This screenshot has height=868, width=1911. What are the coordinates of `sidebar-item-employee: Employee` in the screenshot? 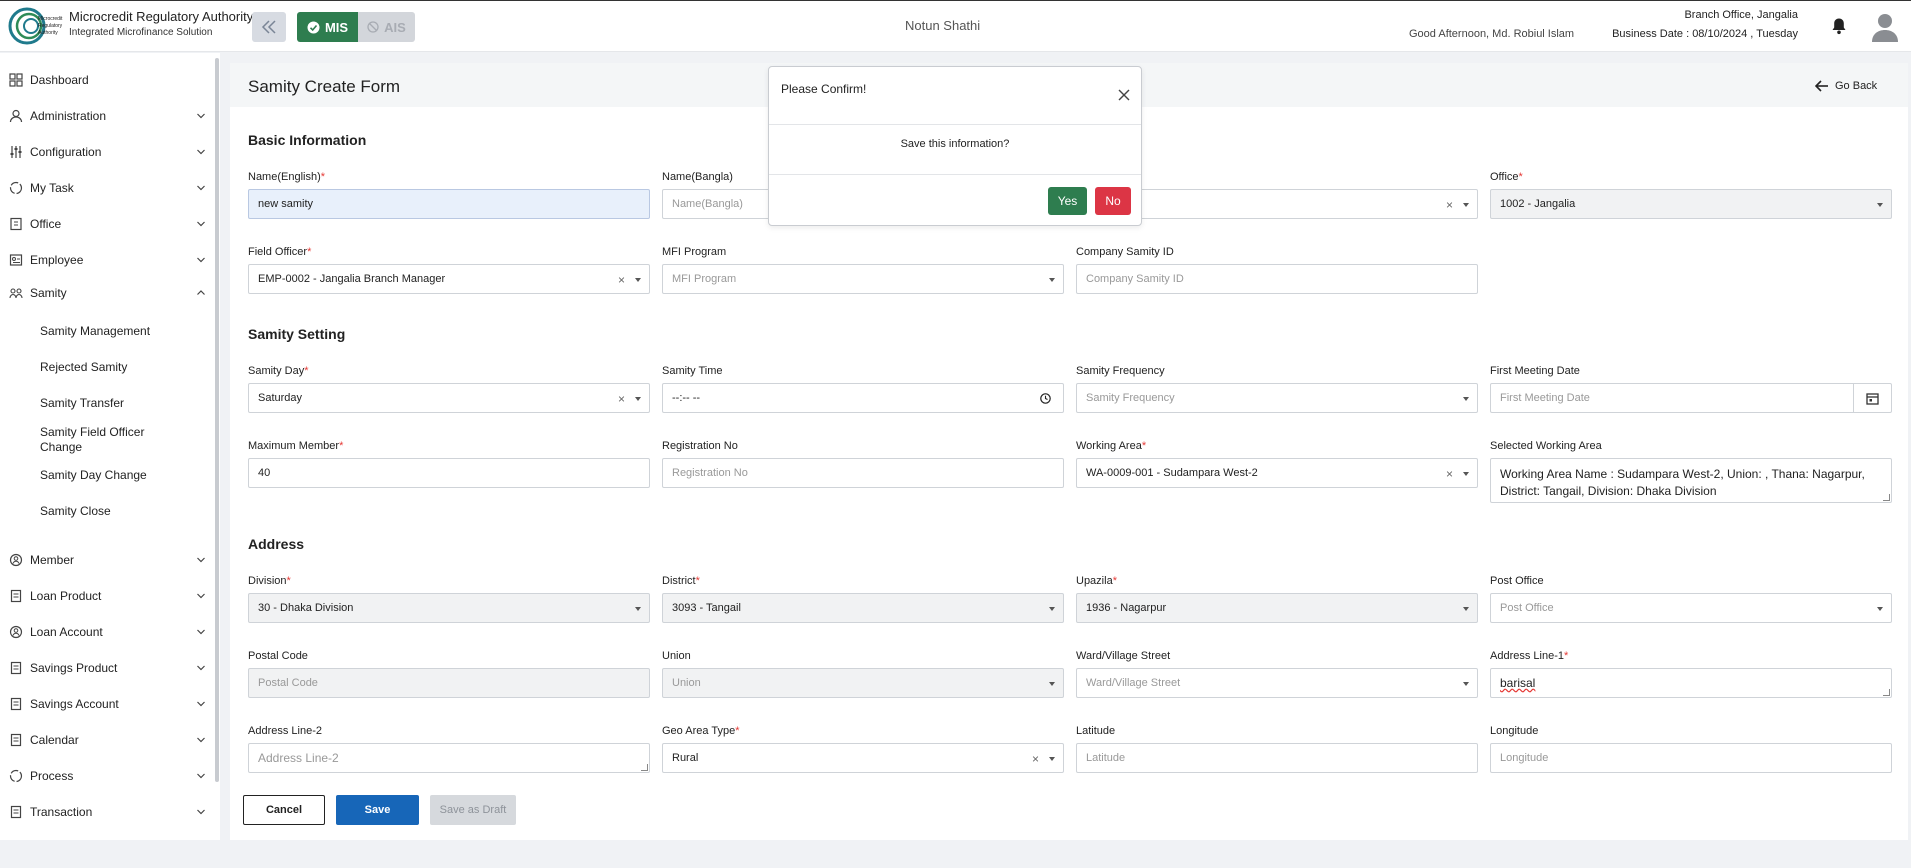 It's located at (106, 260).